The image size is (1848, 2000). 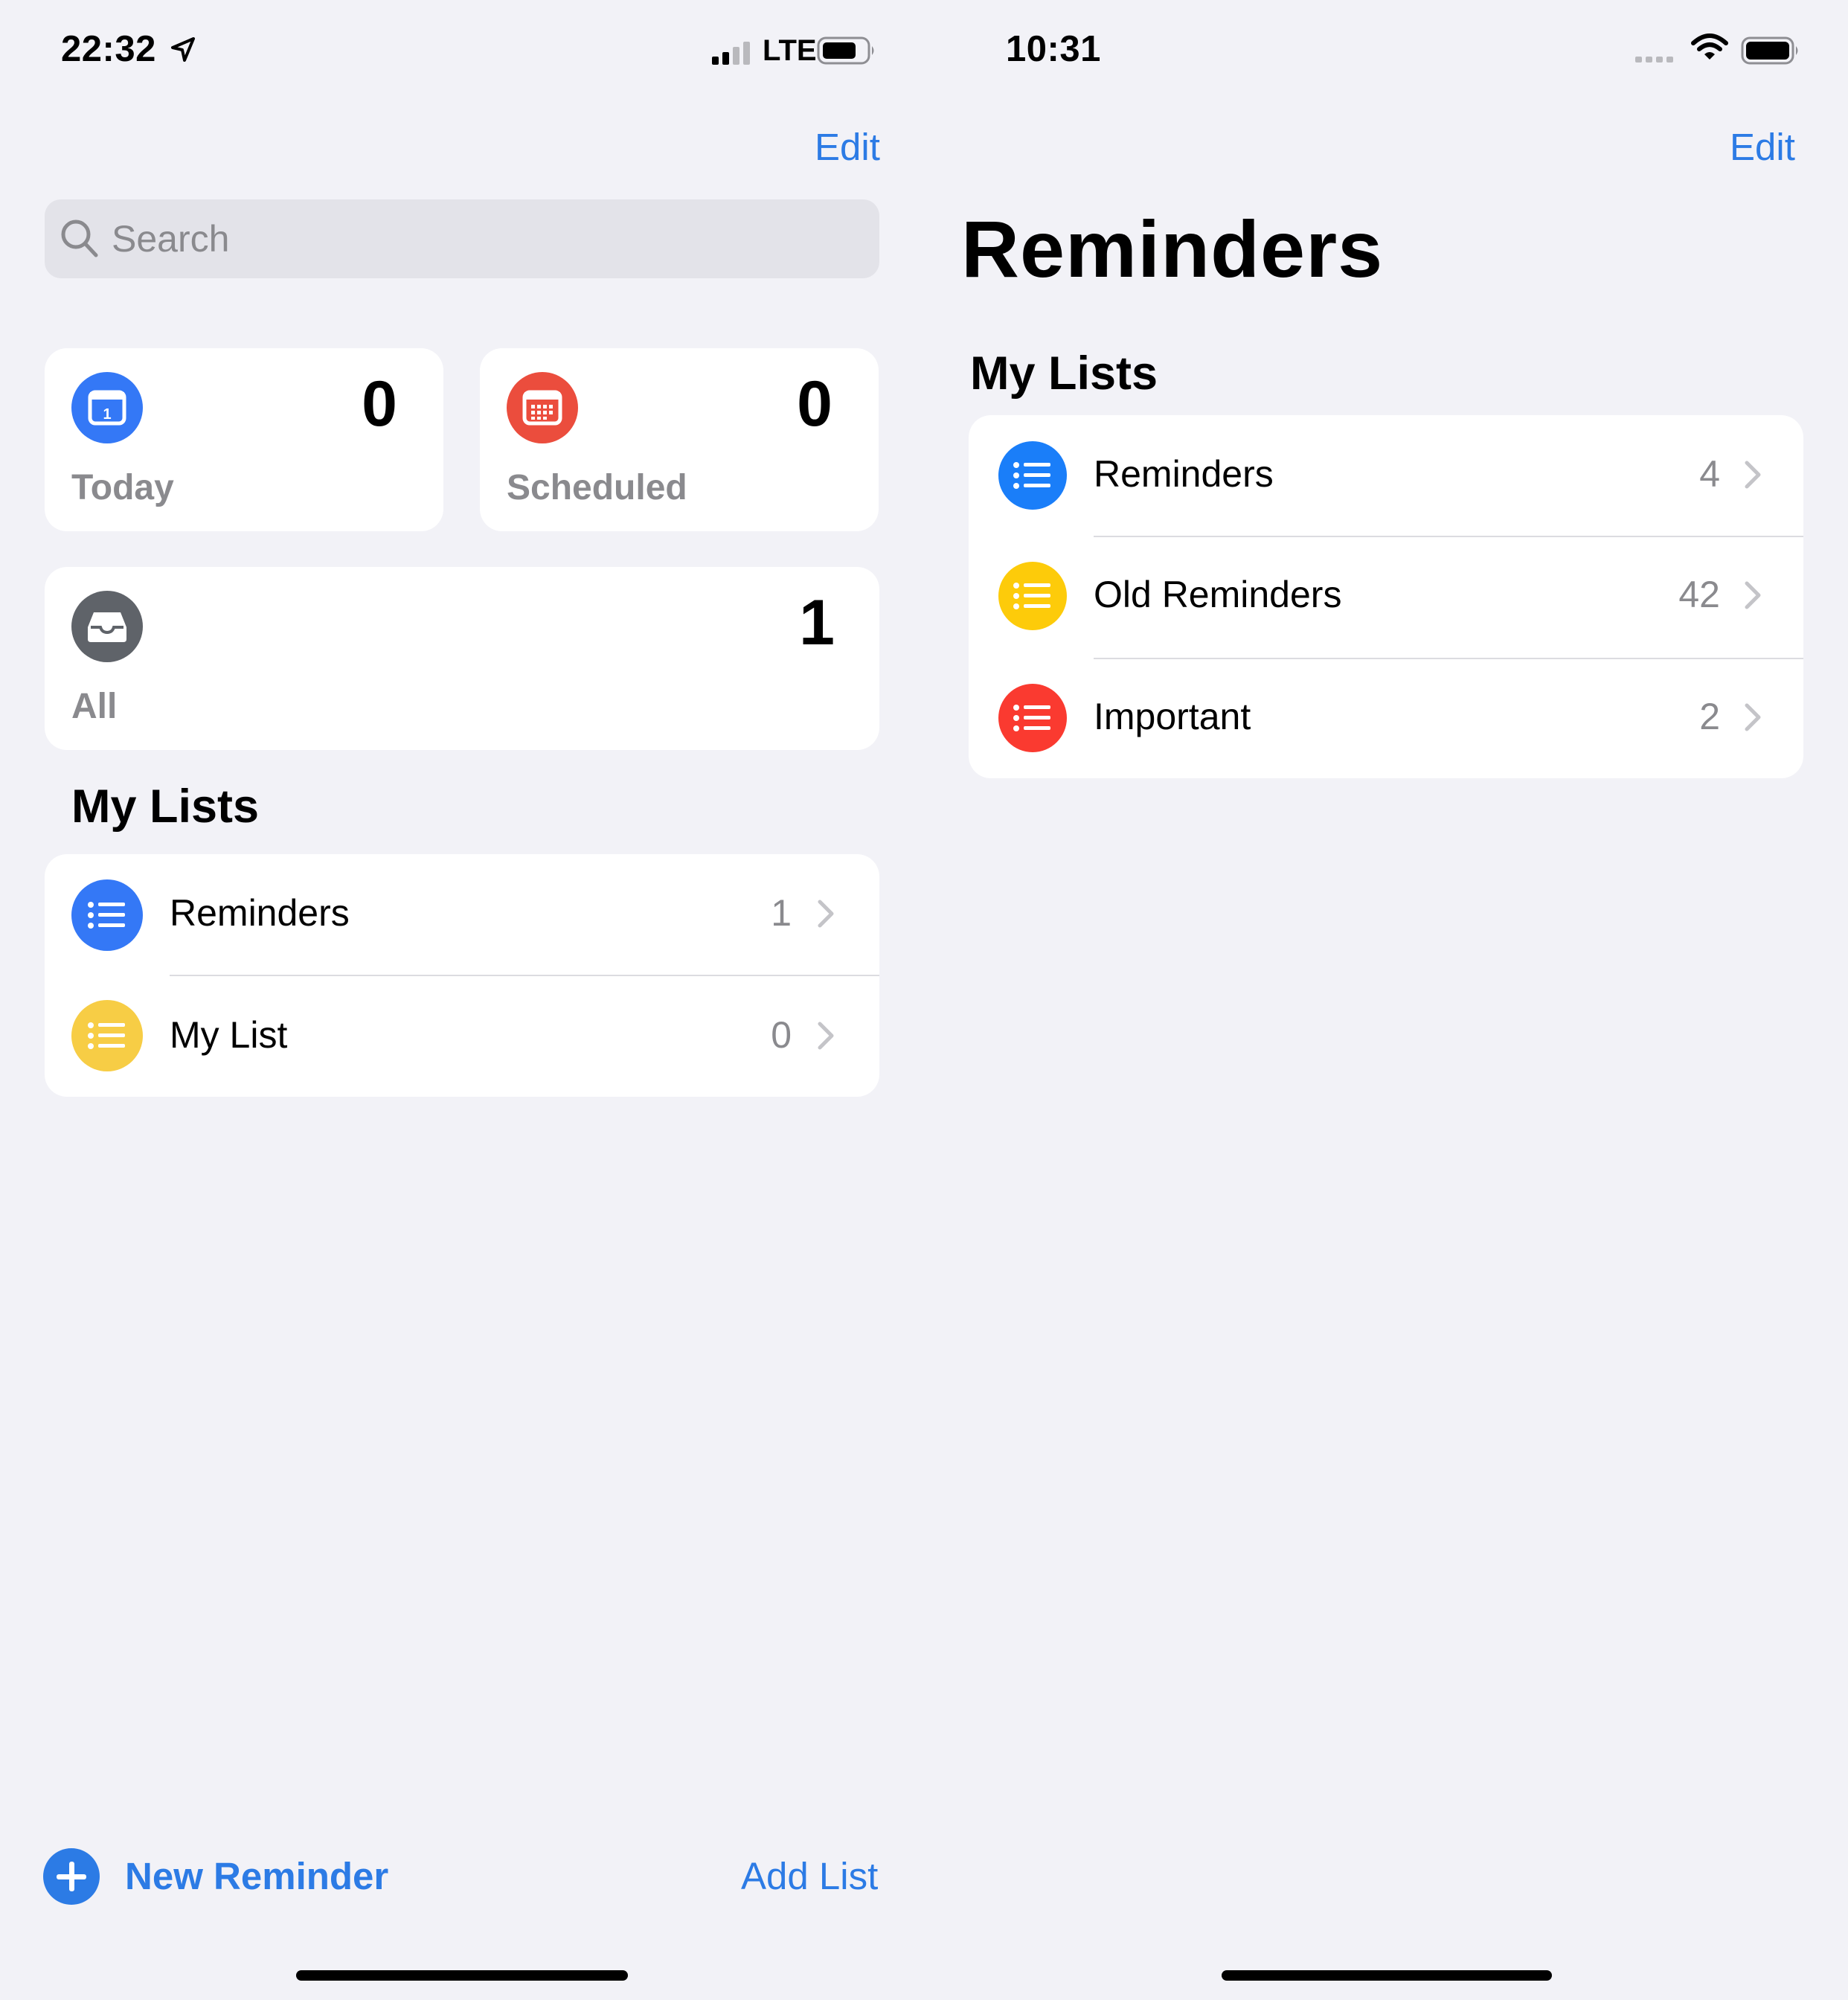 I want to click on list-item: Important 2, so click(x=1386, y=719).